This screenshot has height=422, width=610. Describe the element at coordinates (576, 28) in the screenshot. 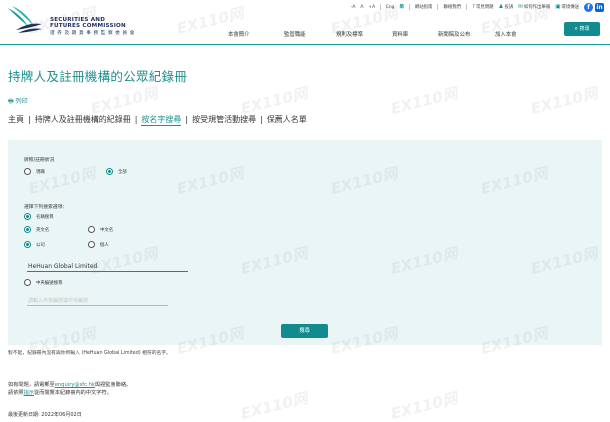

I see `search-icon: ⌕` at that location.